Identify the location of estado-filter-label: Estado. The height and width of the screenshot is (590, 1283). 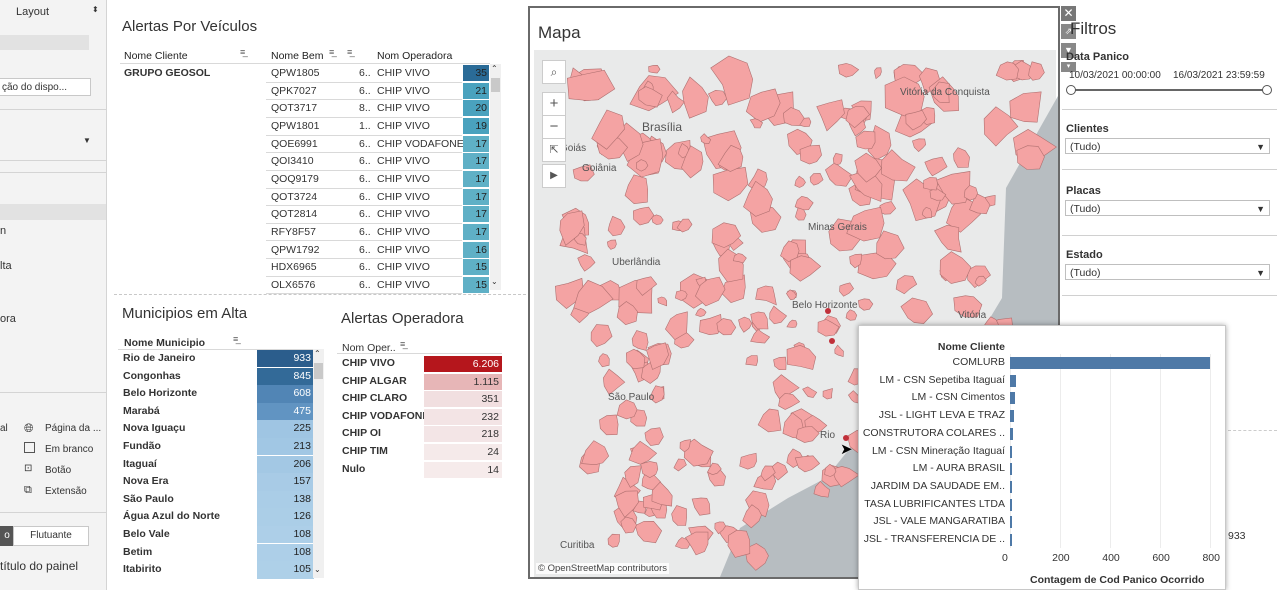
(1084, 255).